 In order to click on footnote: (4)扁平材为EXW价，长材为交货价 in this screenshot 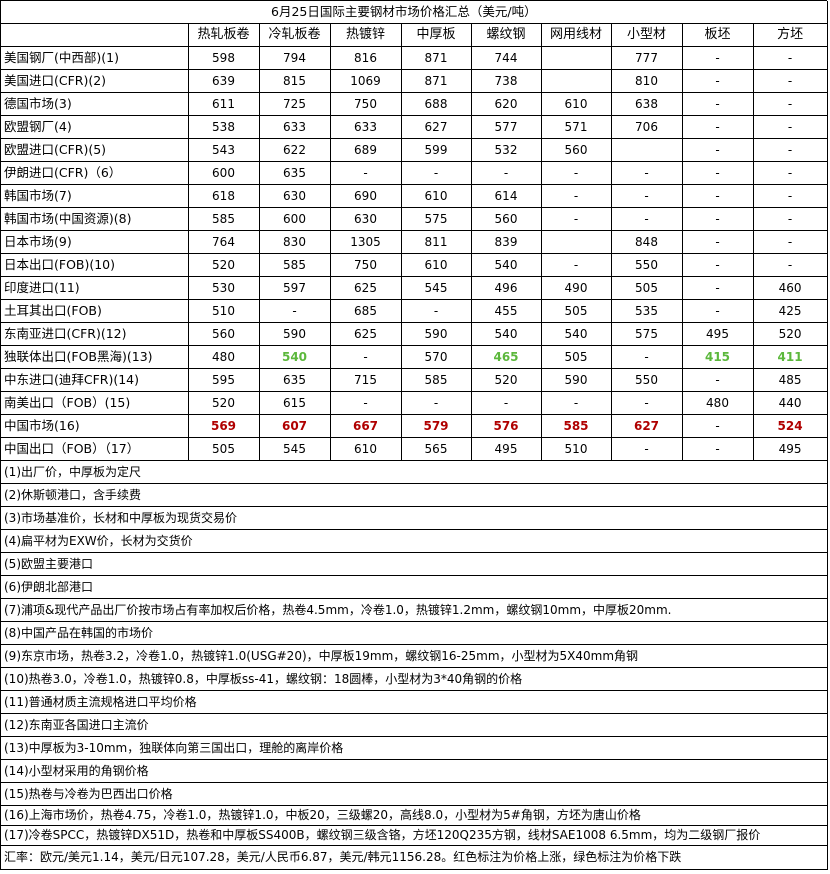, I will do `click(414, 541)`.